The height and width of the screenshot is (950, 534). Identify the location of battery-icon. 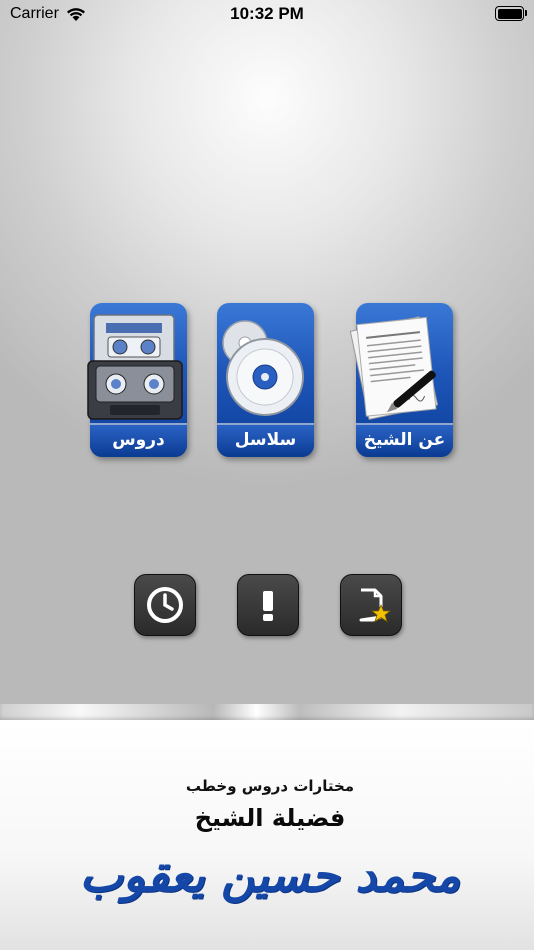
(509, 13).